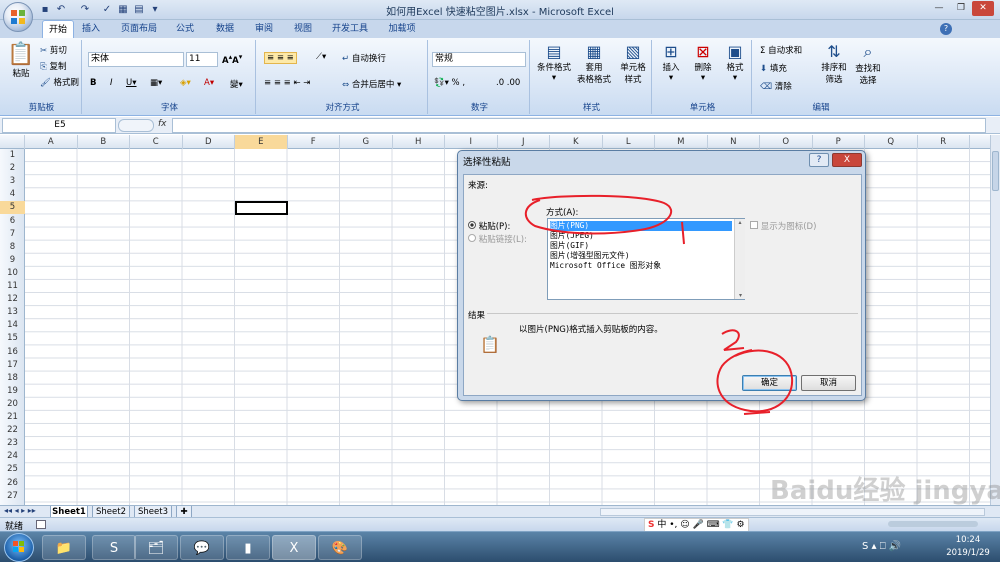  Describe the element at coordinates (885, 491) in the screenshot. I see `watermark: Baidu经验 jingyan.baidu.com` at that location.